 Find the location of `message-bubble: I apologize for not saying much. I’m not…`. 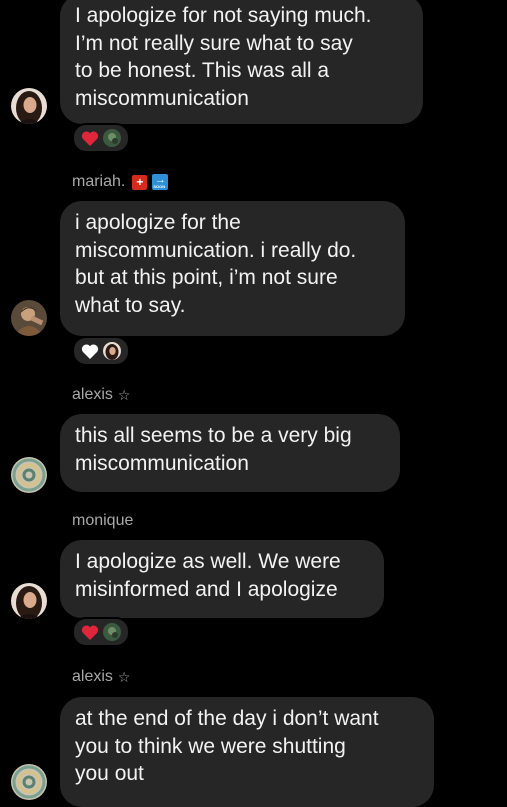

message-bubble: I apologize for not saying much. I’m not… is located at coordinates (241, 62).